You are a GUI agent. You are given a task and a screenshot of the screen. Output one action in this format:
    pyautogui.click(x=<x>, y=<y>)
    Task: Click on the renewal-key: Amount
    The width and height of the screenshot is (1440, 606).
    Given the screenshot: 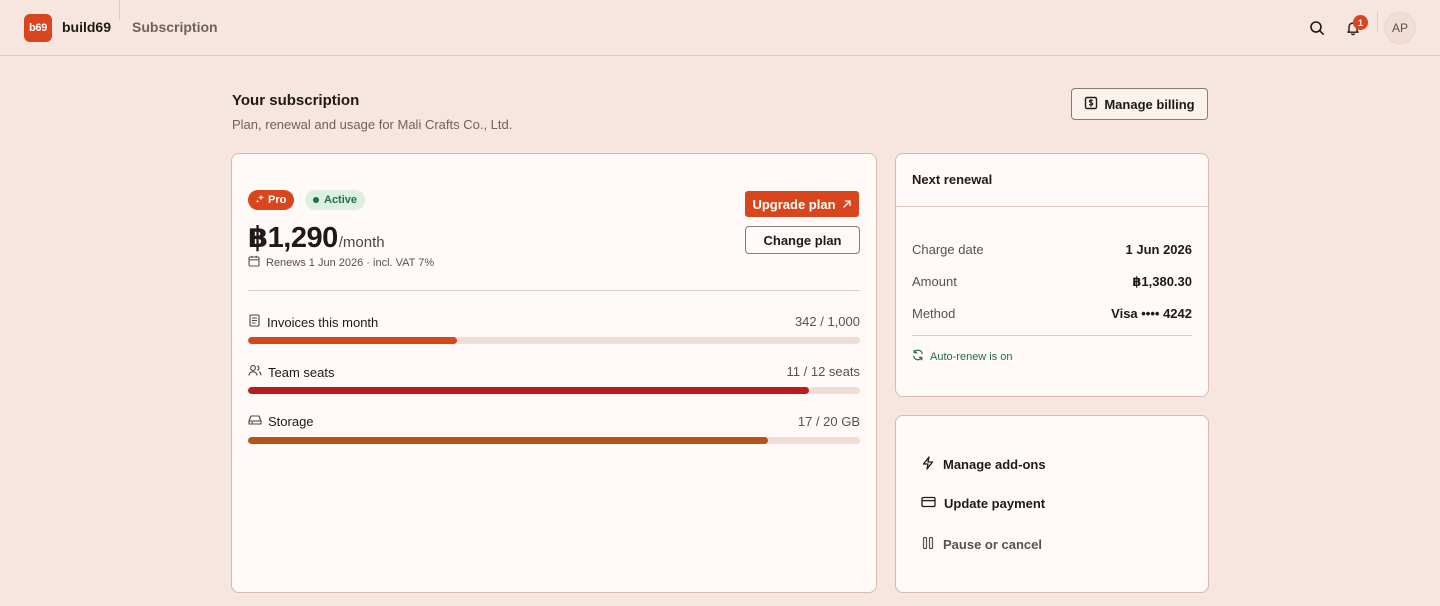 What is the action you would take?
    pyautogui.click(x=934, y=281)
    